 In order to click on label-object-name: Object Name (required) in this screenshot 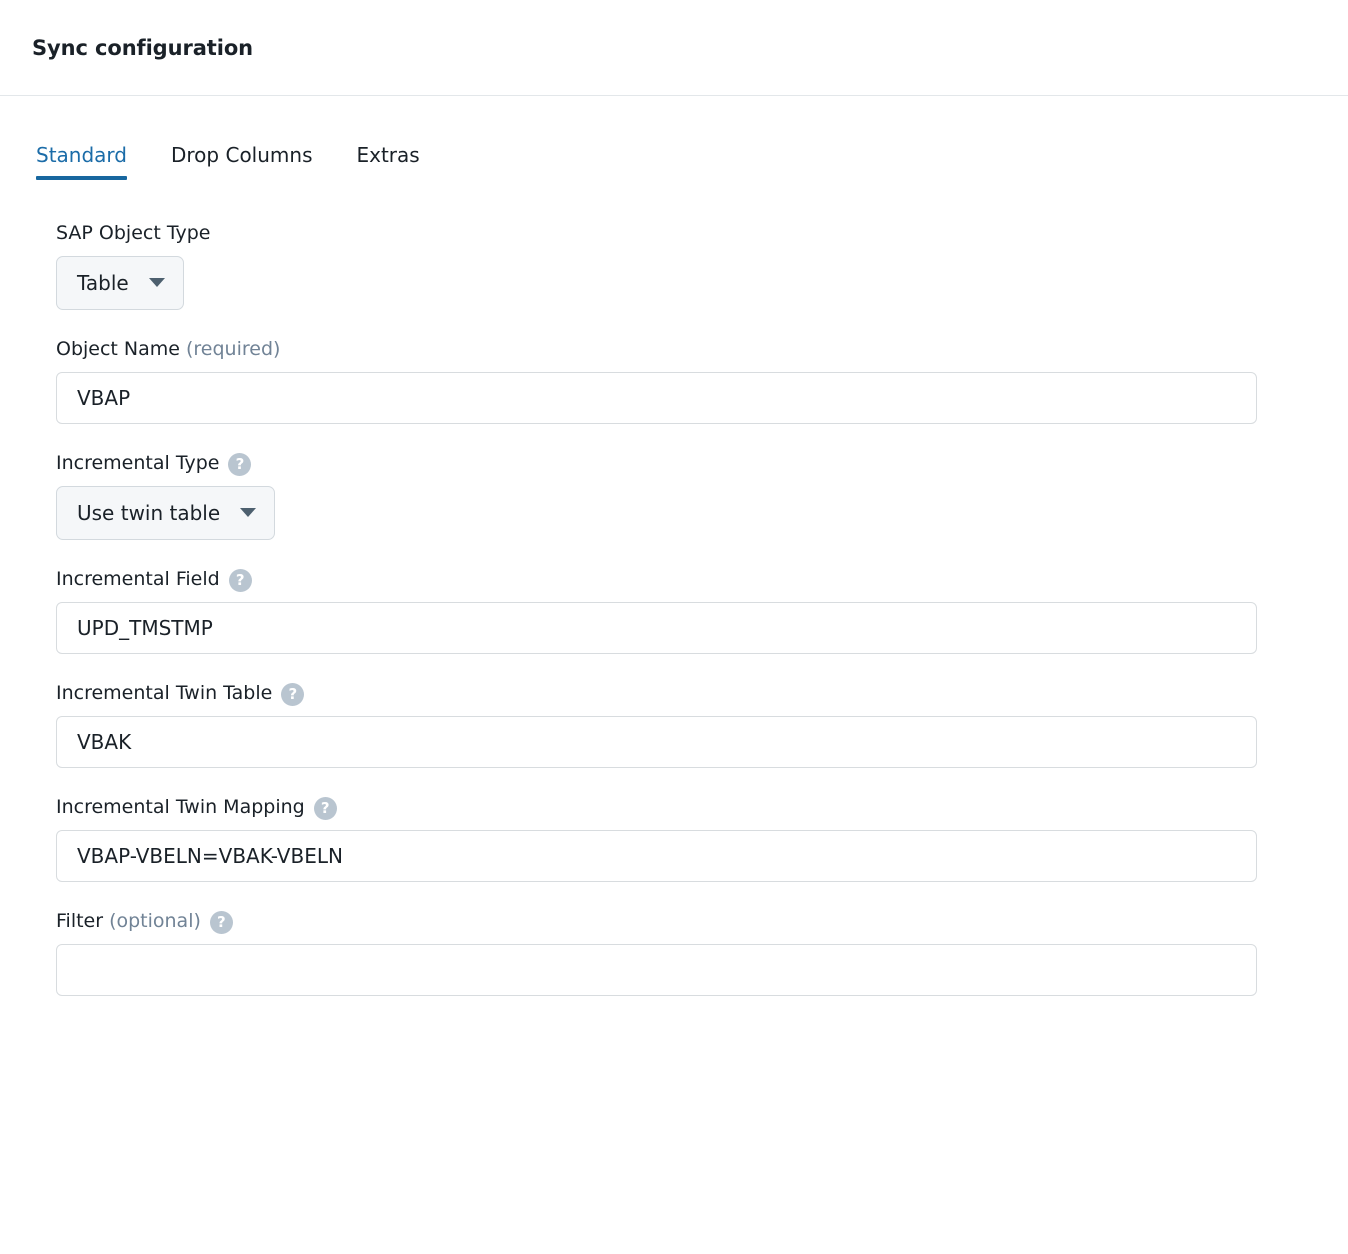, I will do `click(702, 349)`.